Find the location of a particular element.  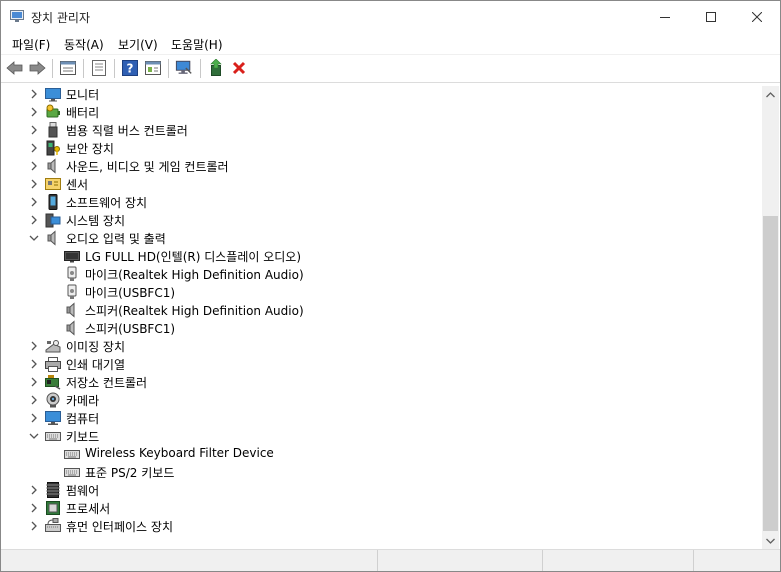

microphone-icon is located at coordinates (72, 291).